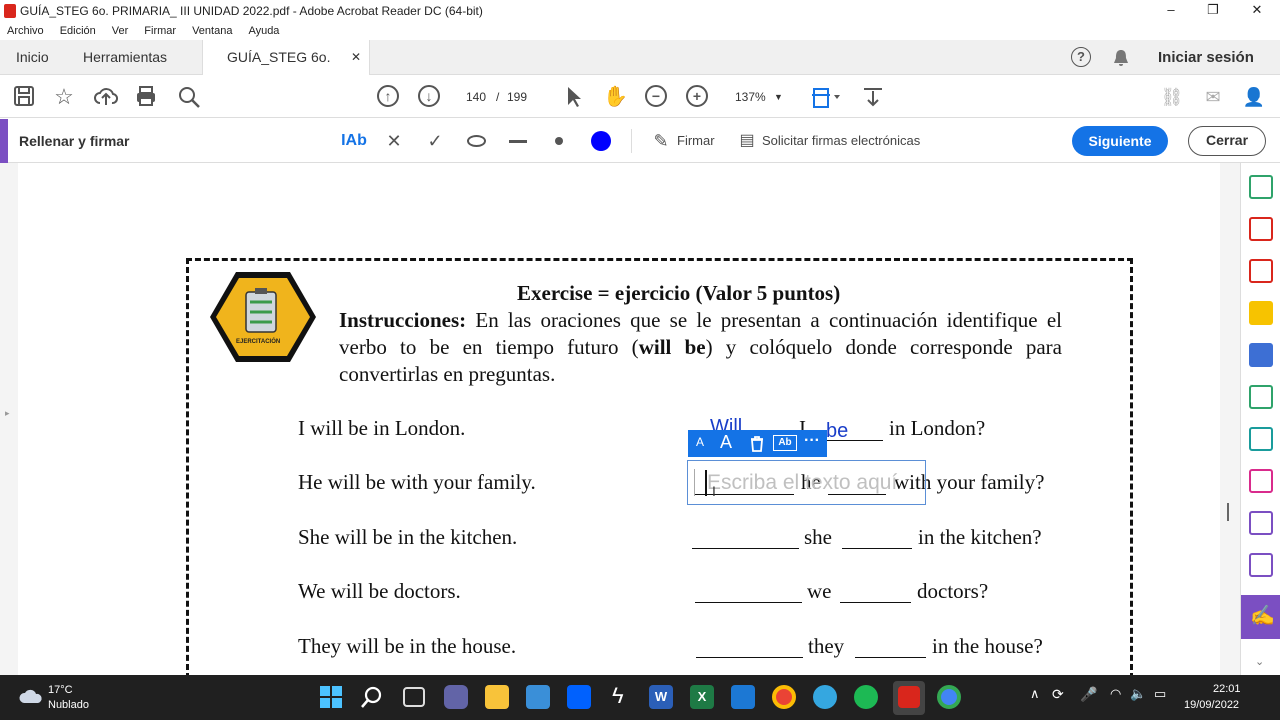  What do you see at coordinates (873, 97) in the screenshot?
I see `scroll-mode-icon` at bounding box center [873, 97].